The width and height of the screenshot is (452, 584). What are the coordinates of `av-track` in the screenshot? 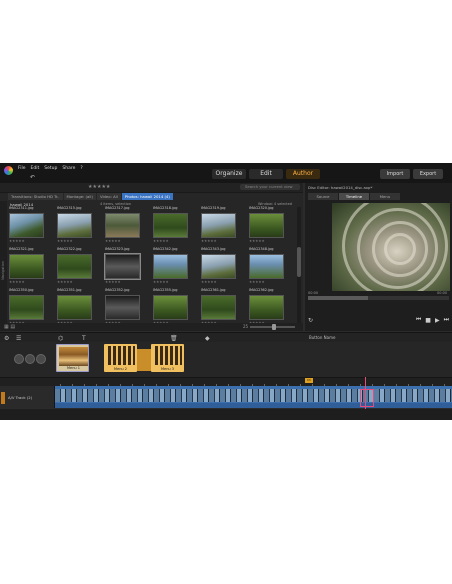 It's located at (253, 397).